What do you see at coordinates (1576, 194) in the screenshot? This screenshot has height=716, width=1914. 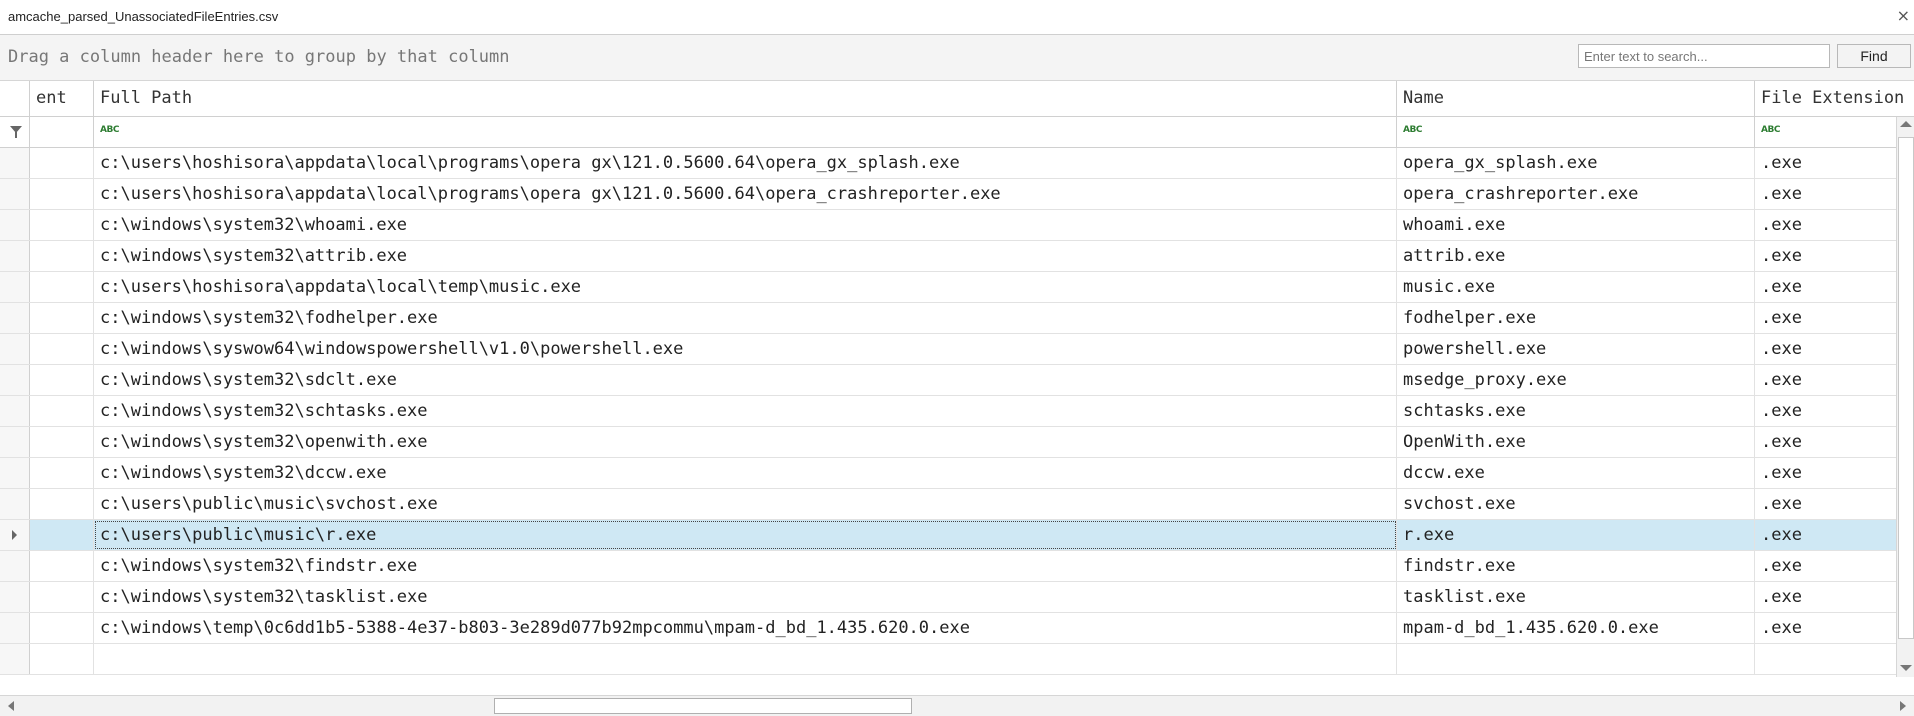 I see `cell-name: opera_crashreporter.exe` at bounding box center [1576, 194].